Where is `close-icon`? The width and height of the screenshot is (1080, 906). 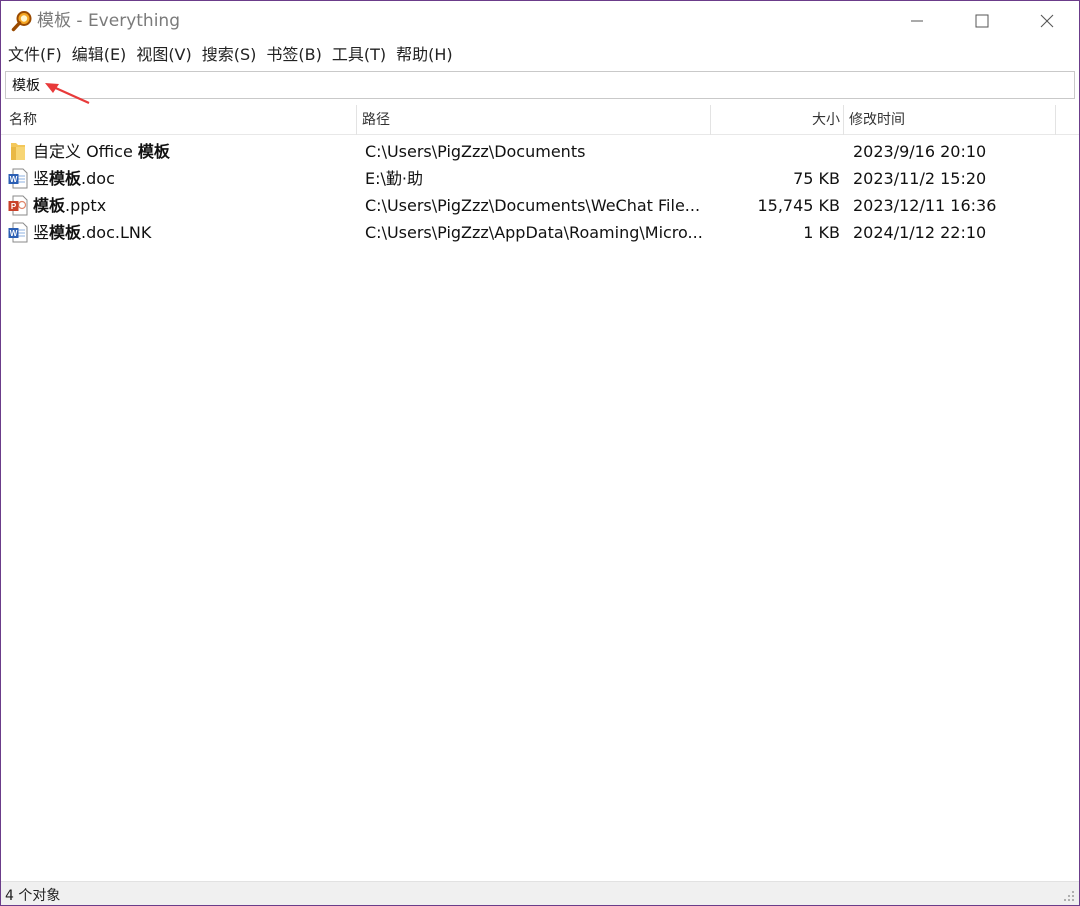 close-icon is located at coordinates (1047, 21).